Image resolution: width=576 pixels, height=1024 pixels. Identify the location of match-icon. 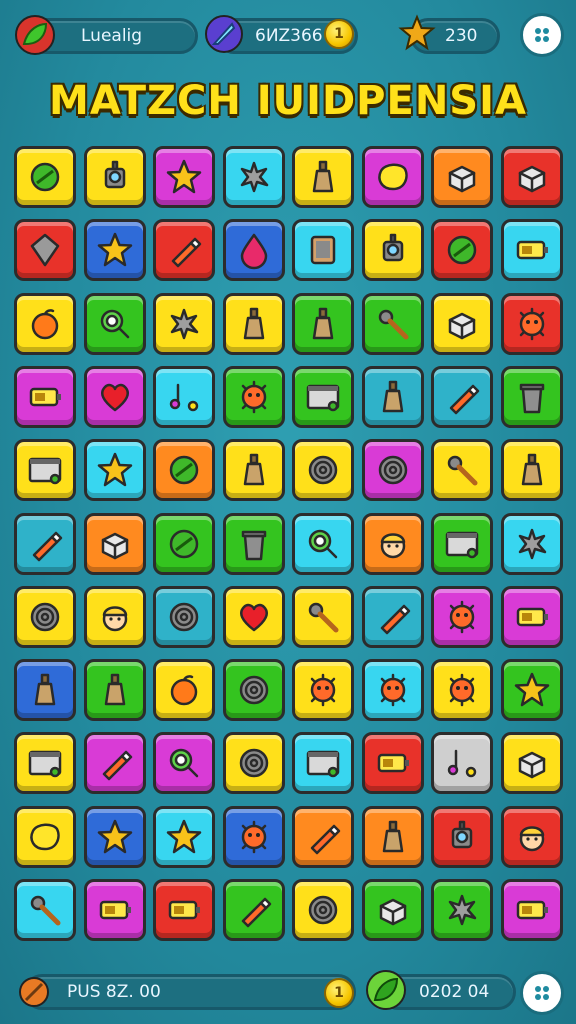
(462, 470).